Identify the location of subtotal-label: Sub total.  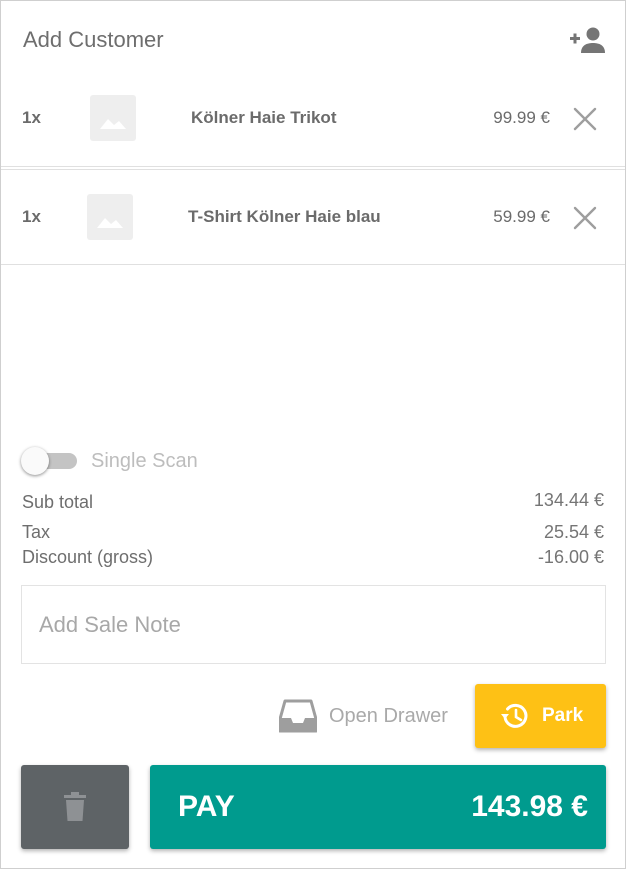
(58, 502).